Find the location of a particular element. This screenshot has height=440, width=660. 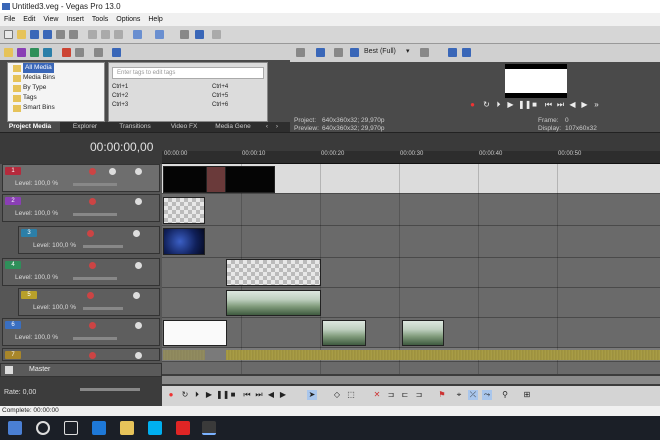

menu-options: Options is located at coordinates (128, 19).